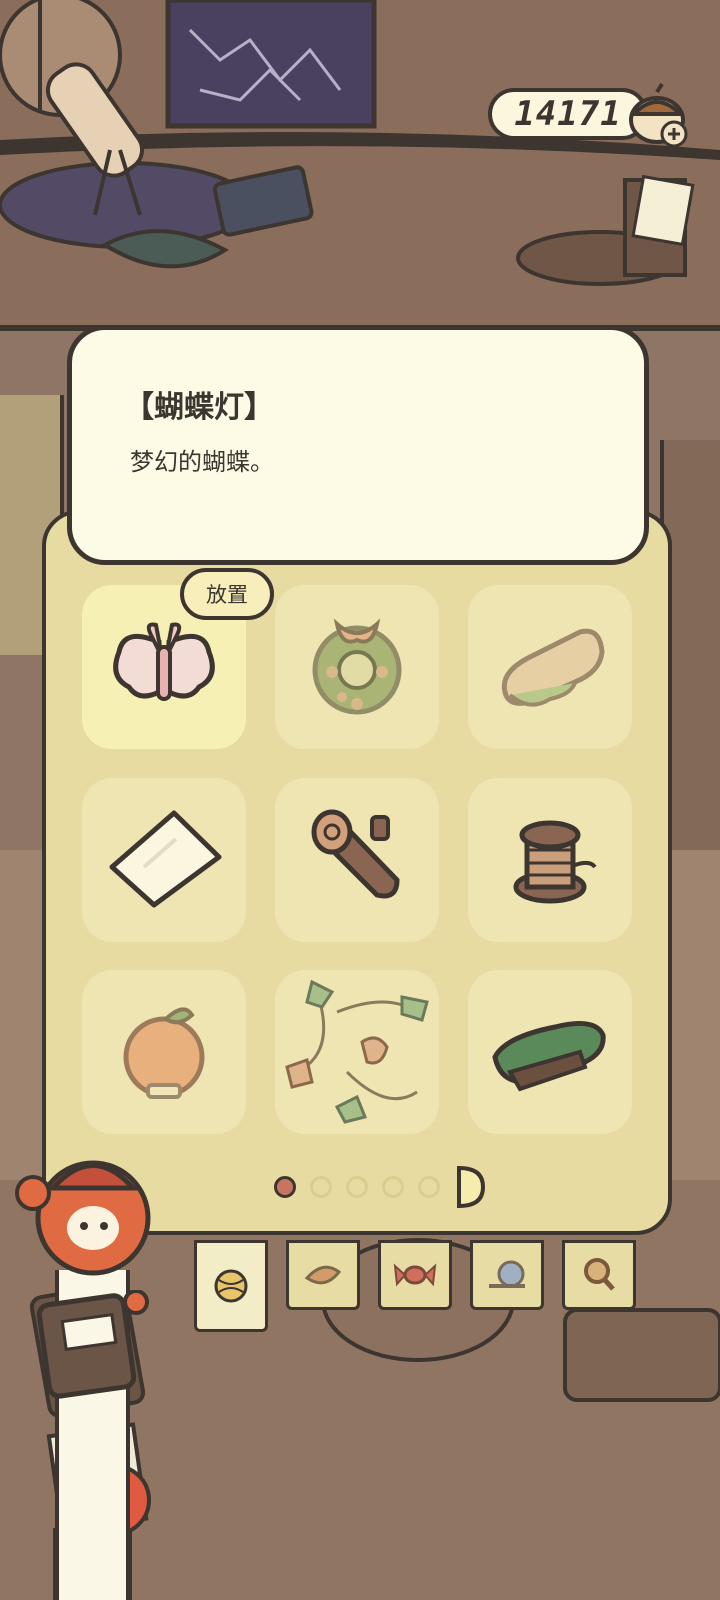 The image size is (720, 1600). I want to click on candy-icon, so click(415, 1275).